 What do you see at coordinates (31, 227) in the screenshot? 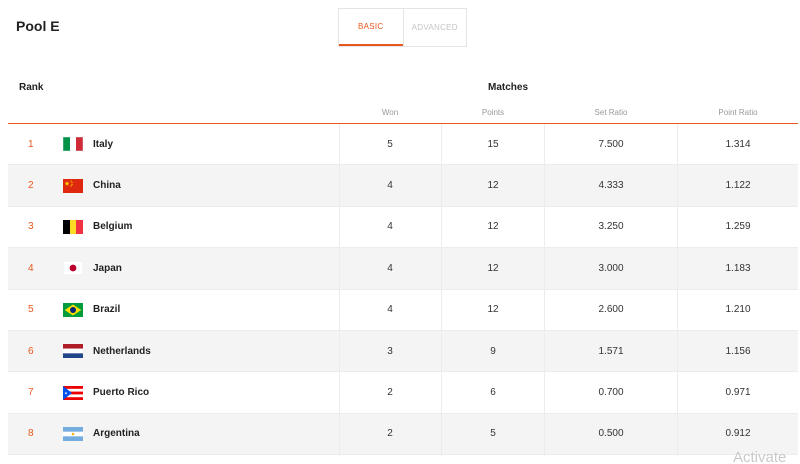
I see `rank-value: 3` at bounding box center [31, 227].